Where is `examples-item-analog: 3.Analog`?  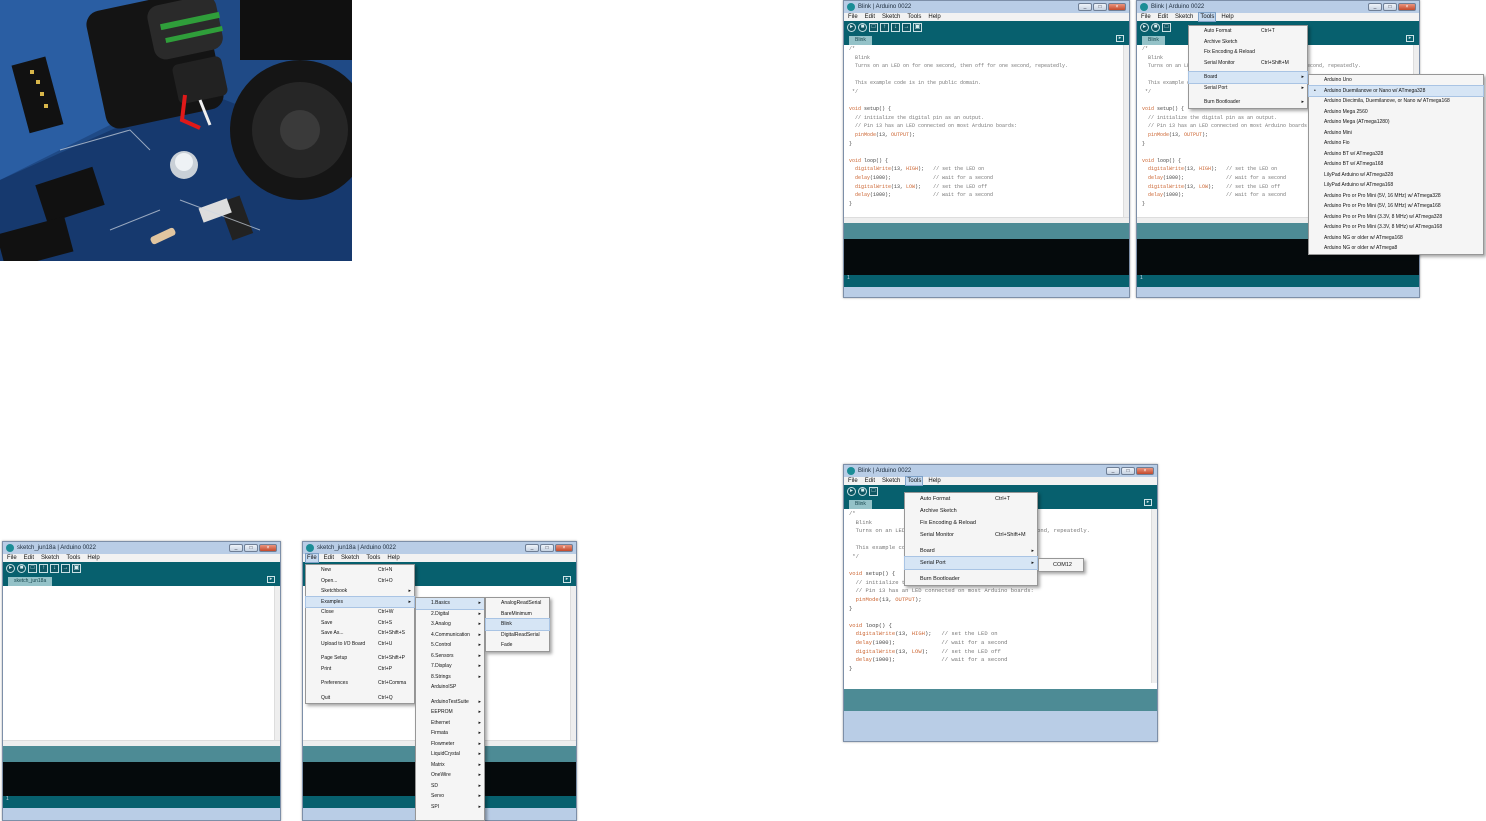 examples-item-analog: 3.Analog is located at coordinates (450, 624).